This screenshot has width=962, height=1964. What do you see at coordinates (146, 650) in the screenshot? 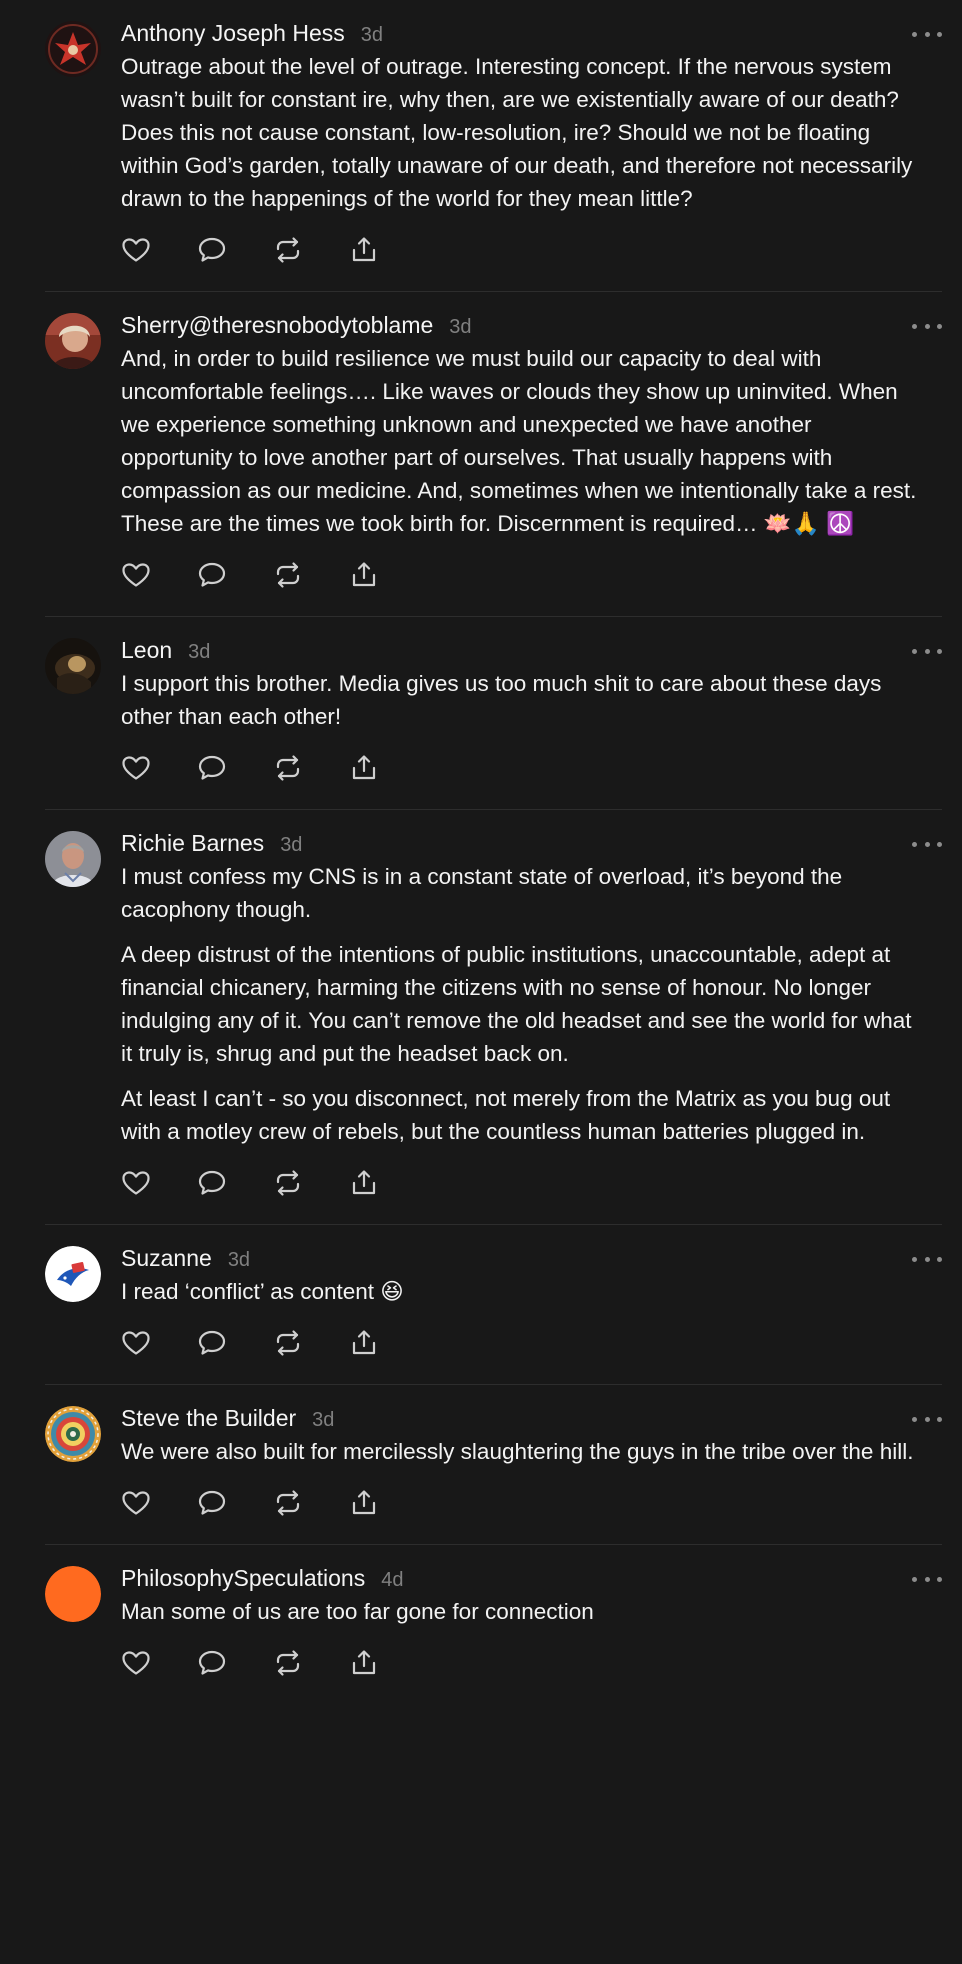
I see `author-name: Leon` at bounding box center [146, 650].